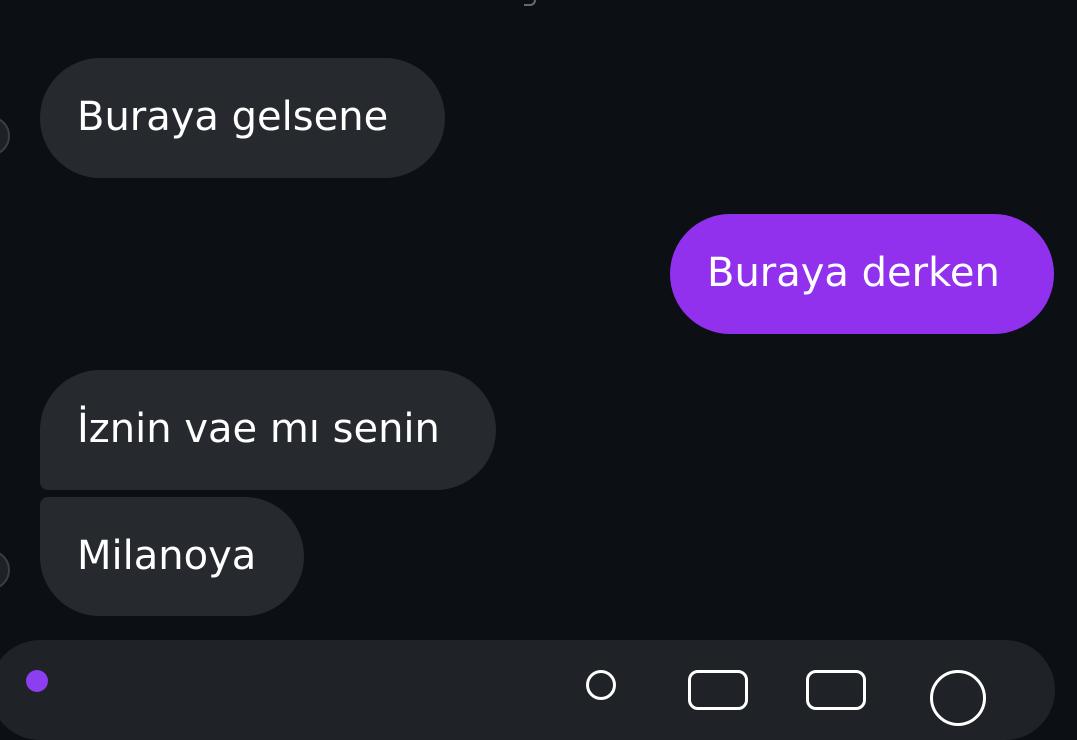  Describe the element at coordinates (853, 273) in the screenshot. I see `message-text: Buraya derken` at that location.